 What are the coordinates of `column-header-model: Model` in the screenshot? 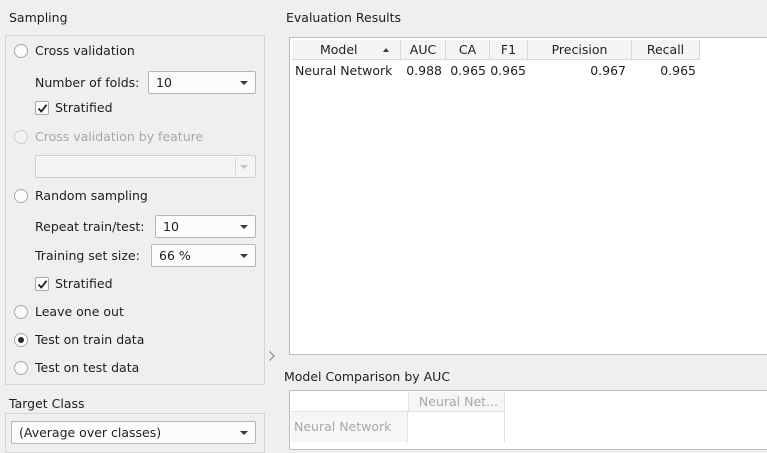 It's located at (346, 50).